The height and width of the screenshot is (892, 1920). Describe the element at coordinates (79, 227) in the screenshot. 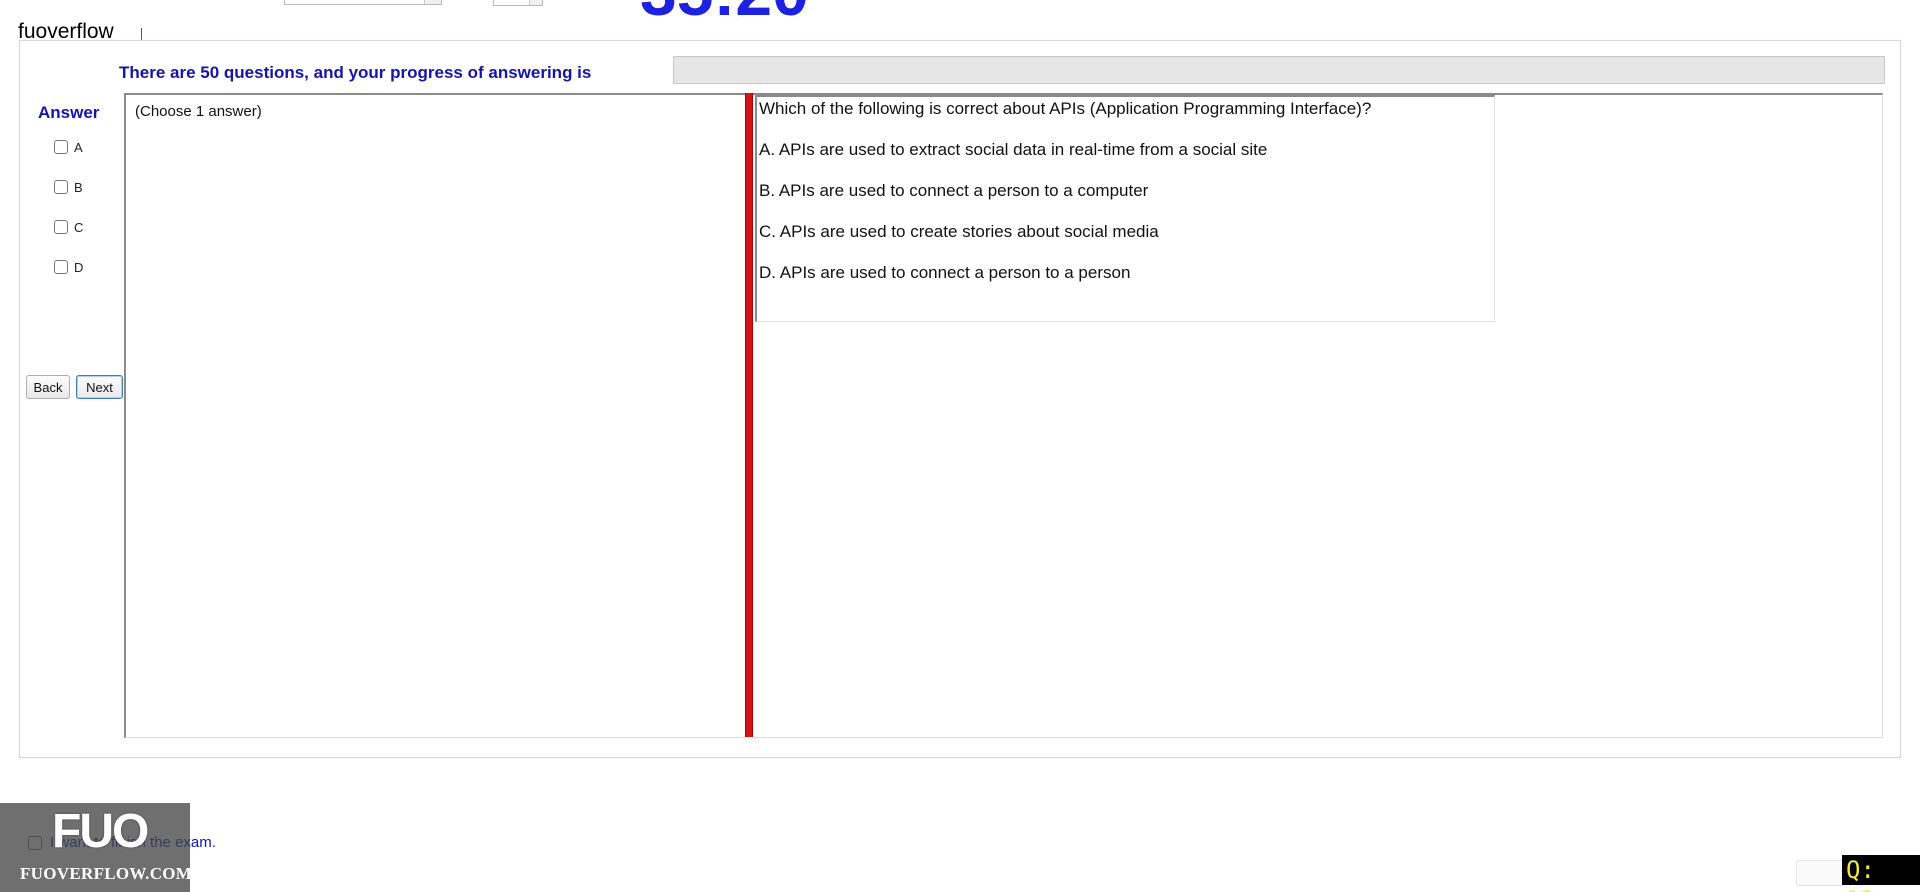

I see `answer-option-label: C` at that location.